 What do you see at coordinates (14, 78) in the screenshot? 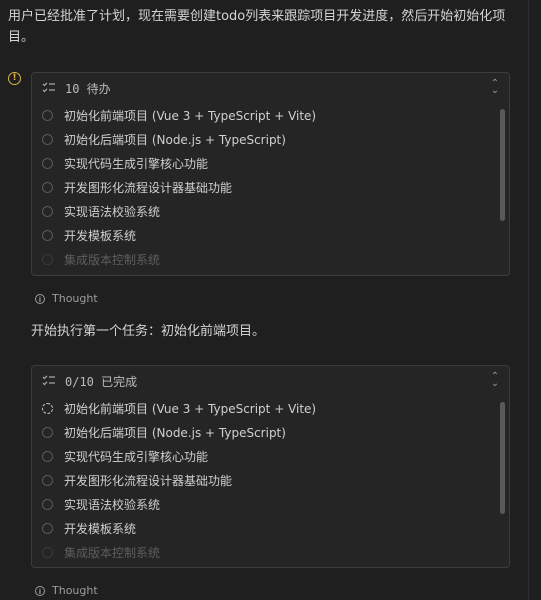
I see `warning-icon: !` at bounding box center [14, 78].